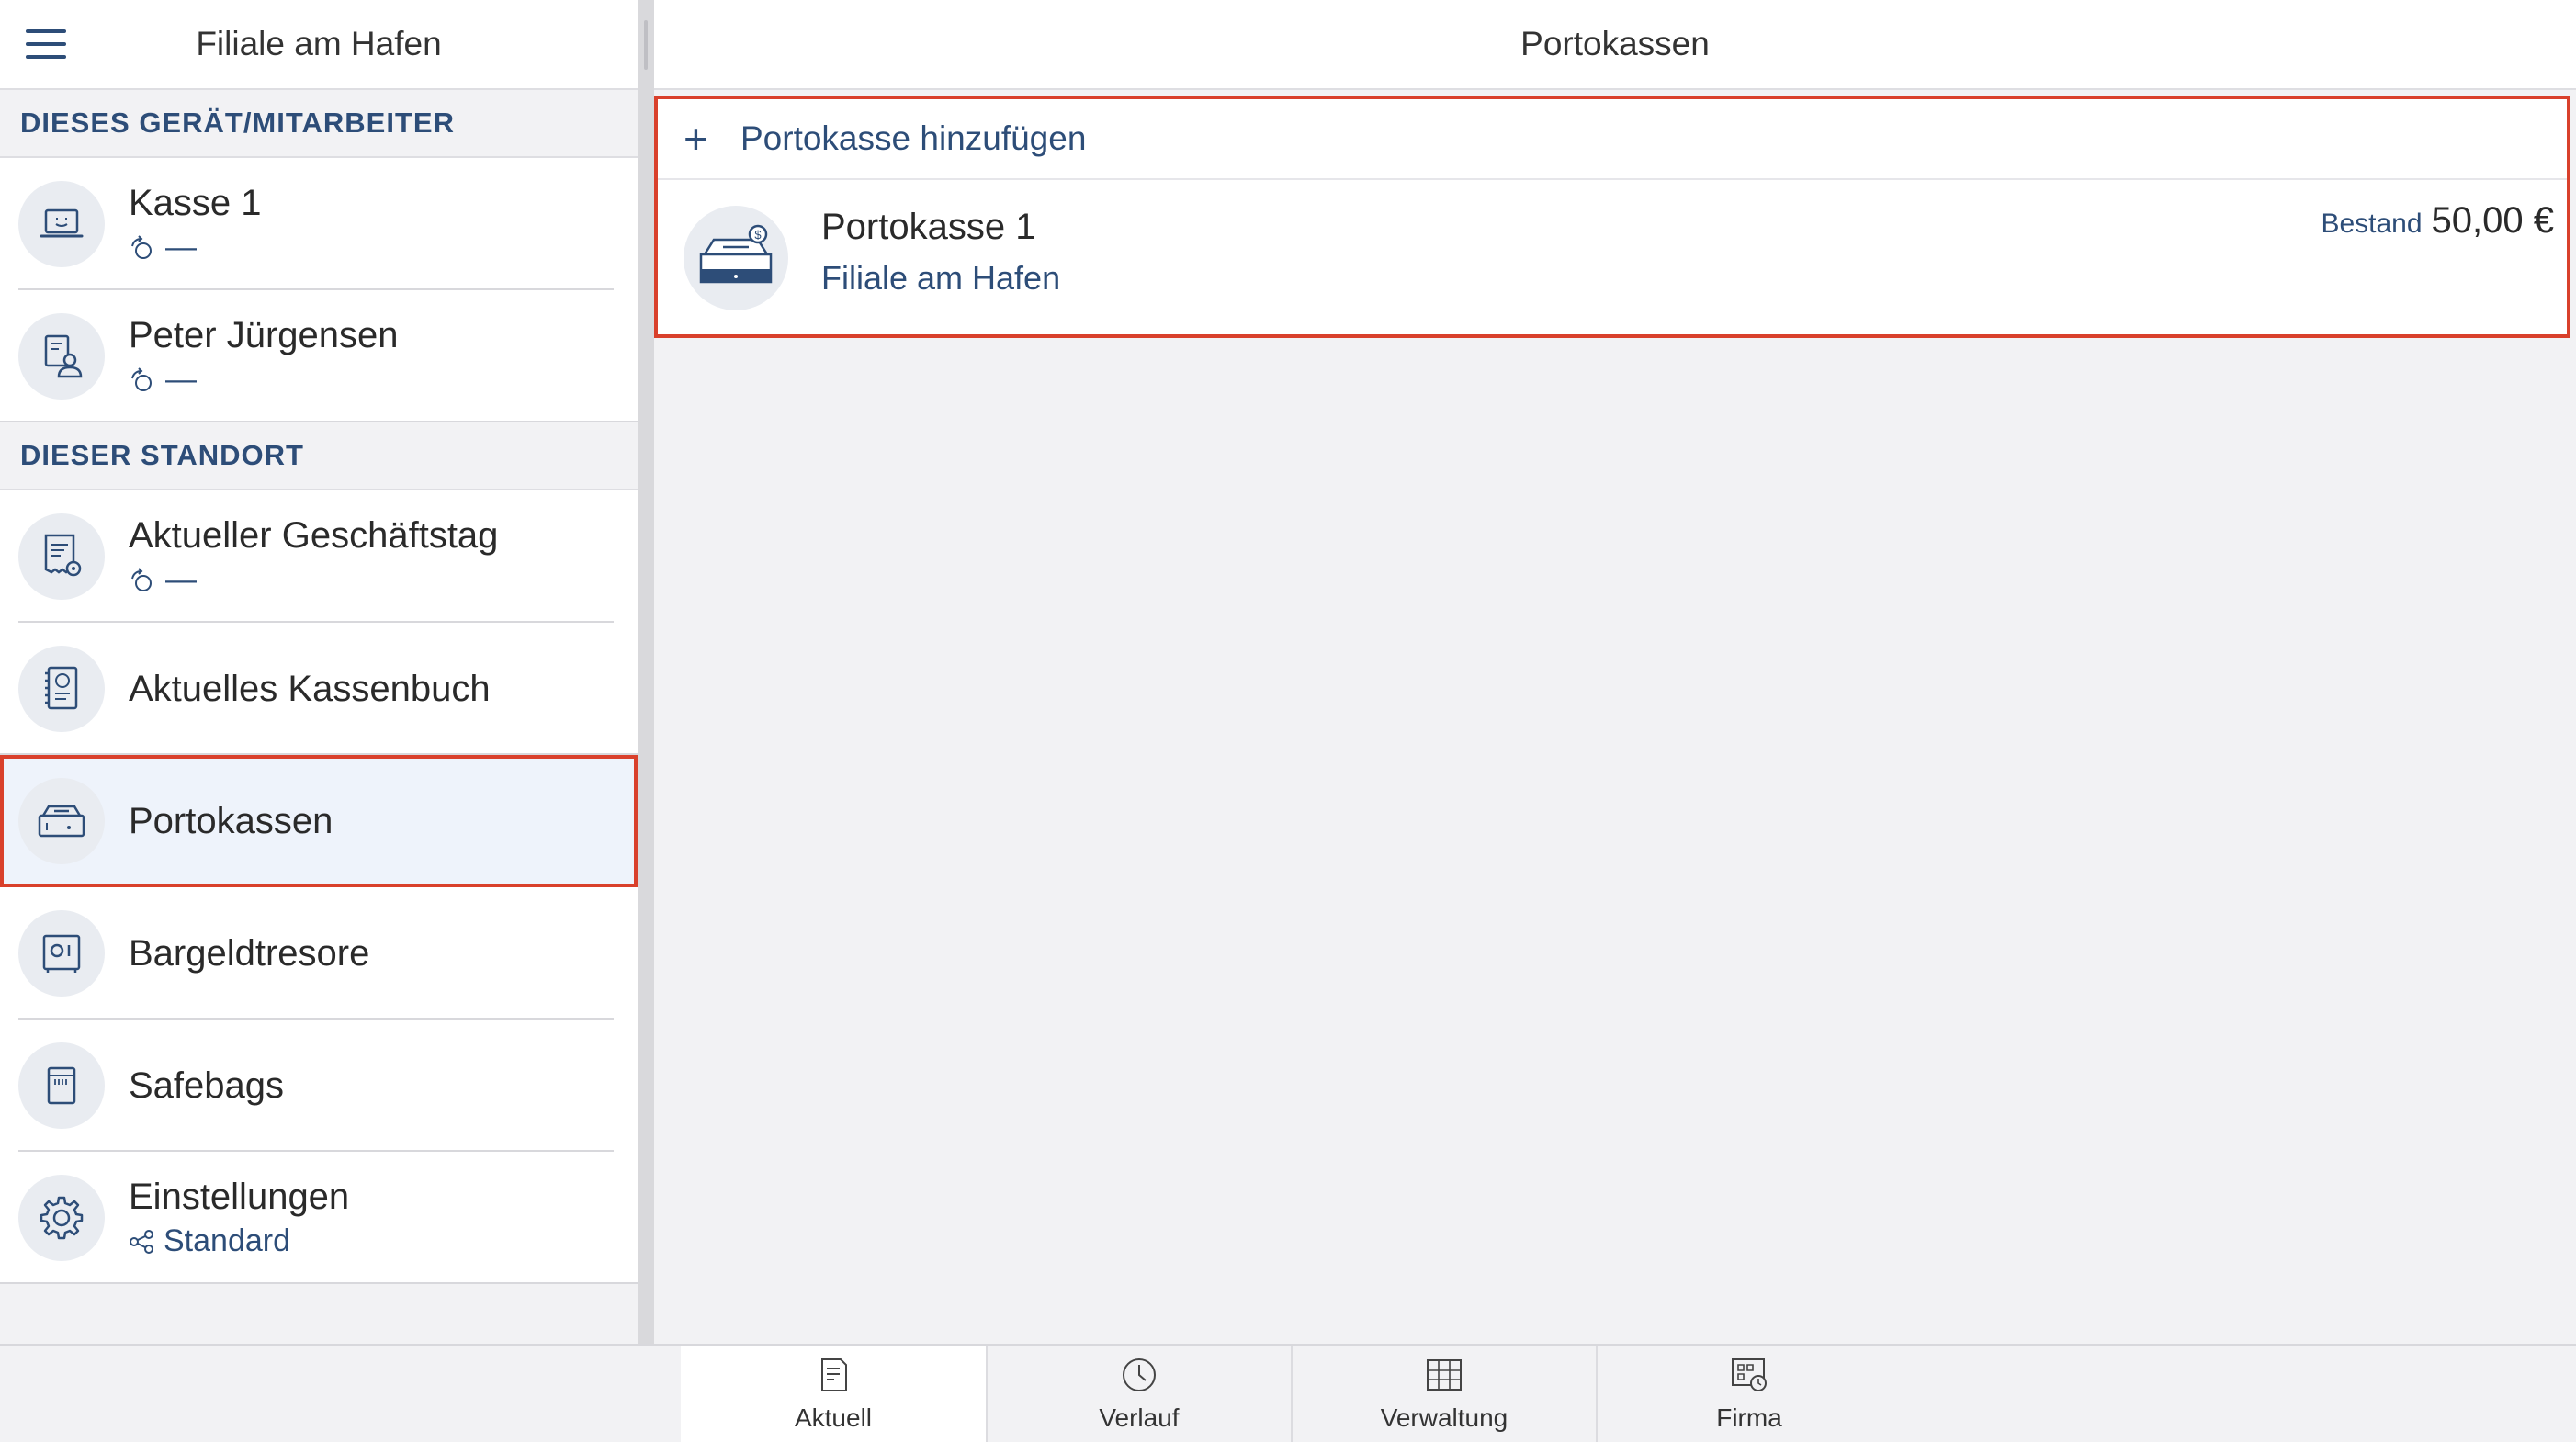  What do you see at coordinates (264, 335) in the screenshot?
I see `sidebar-item-label: Peter Jürgensen` at bounding box center [264, 335].